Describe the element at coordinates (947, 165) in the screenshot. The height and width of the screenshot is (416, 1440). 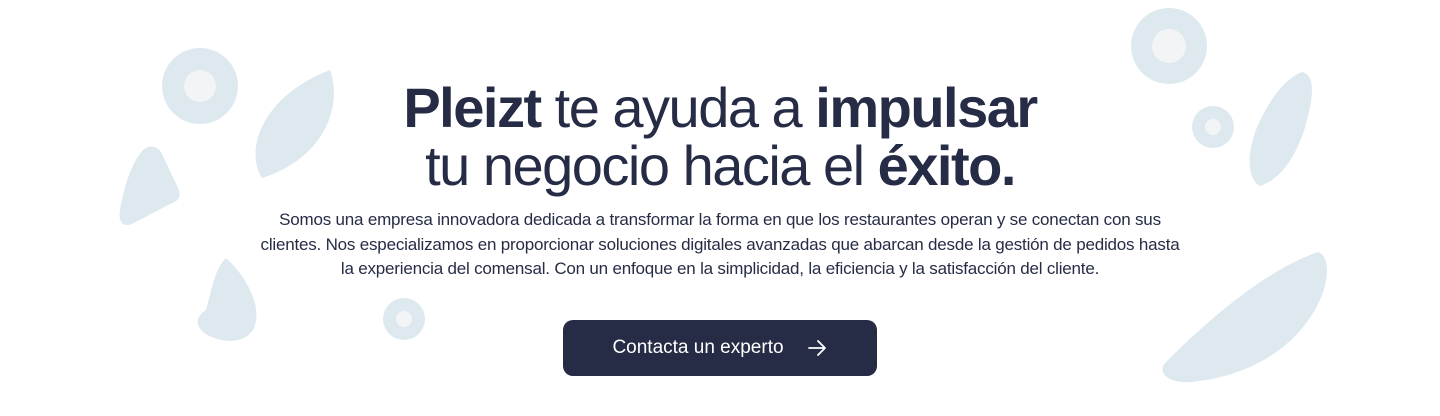
I see `headline-emphasis: éxito.` at that location.